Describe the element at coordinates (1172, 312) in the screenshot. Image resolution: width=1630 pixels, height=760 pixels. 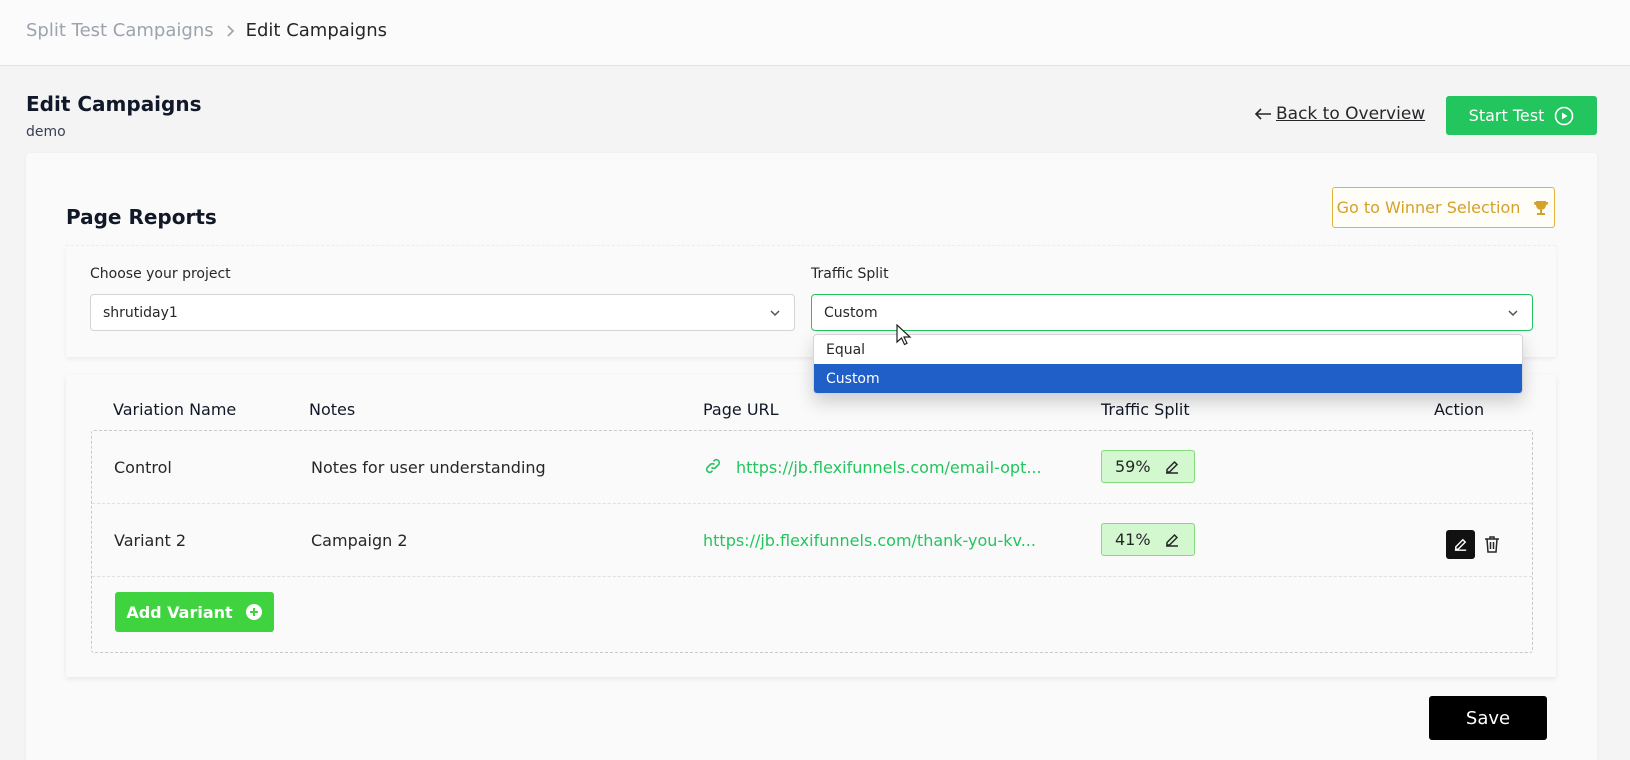
I see `traffic-split-select: Custom` at that location.